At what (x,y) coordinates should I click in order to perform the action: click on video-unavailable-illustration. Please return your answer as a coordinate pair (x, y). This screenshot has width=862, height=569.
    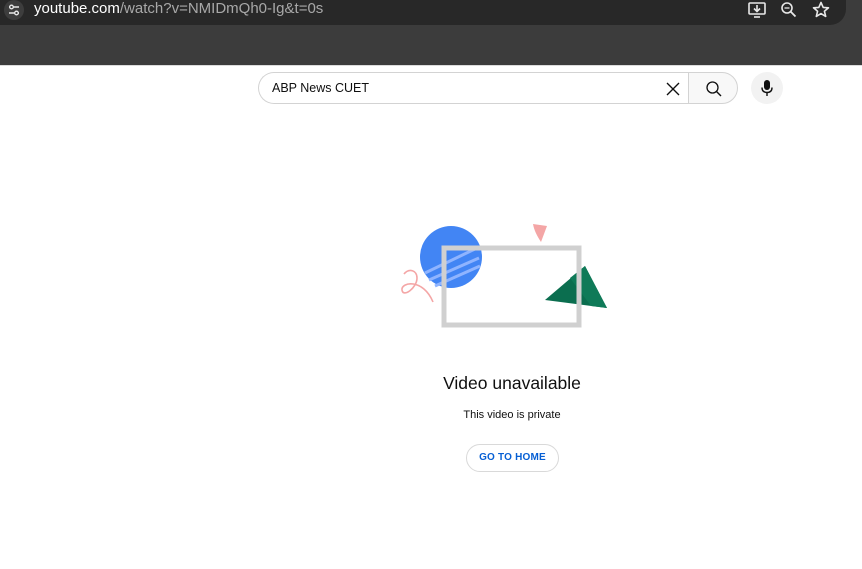
    Looking at the image, I should click on (505, 276).